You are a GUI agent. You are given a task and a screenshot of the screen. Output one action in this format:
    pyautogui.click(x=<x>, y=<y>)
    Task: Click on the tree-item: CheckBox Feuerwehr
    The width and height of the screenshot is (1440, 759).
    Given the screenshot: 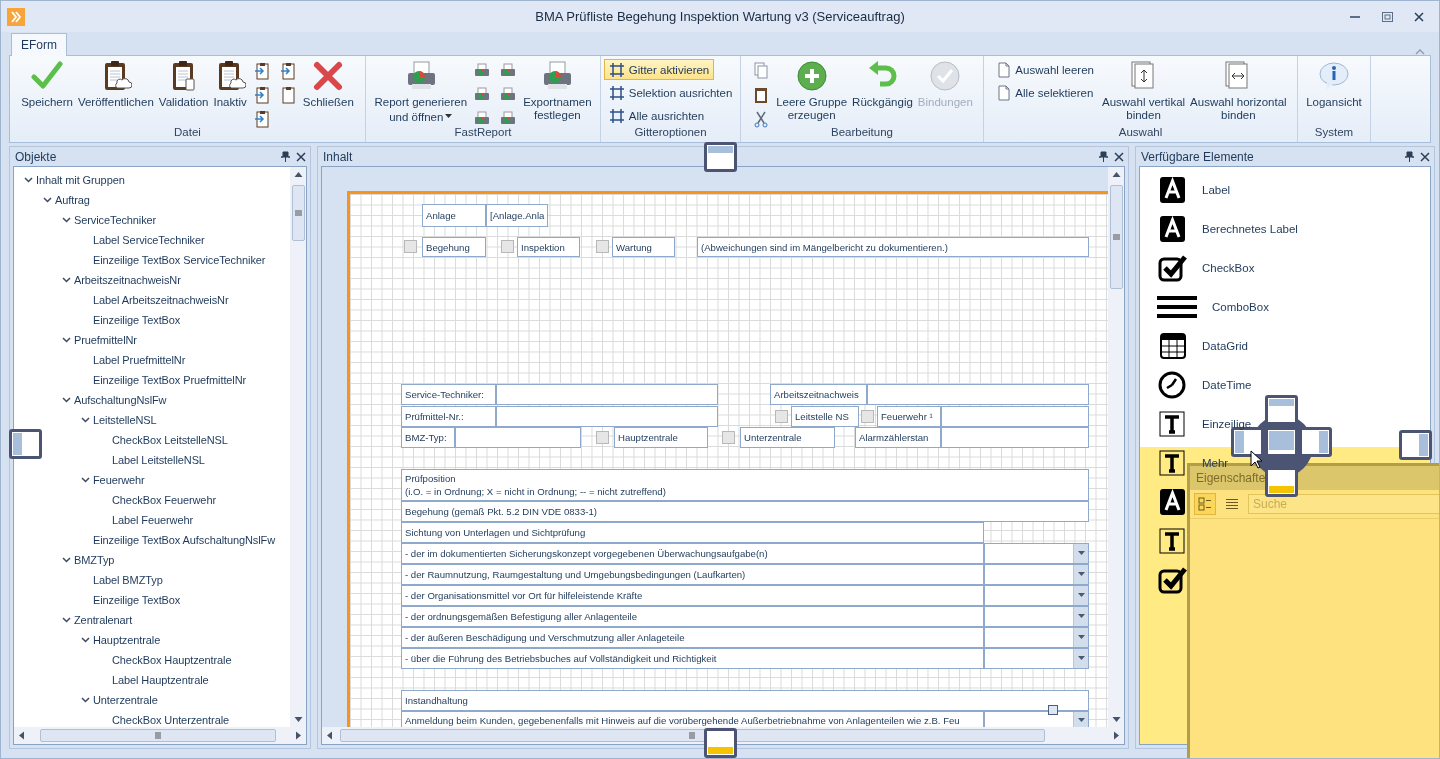 What is the action you would take?
    pyautogui.click(x=164, y=500)
    